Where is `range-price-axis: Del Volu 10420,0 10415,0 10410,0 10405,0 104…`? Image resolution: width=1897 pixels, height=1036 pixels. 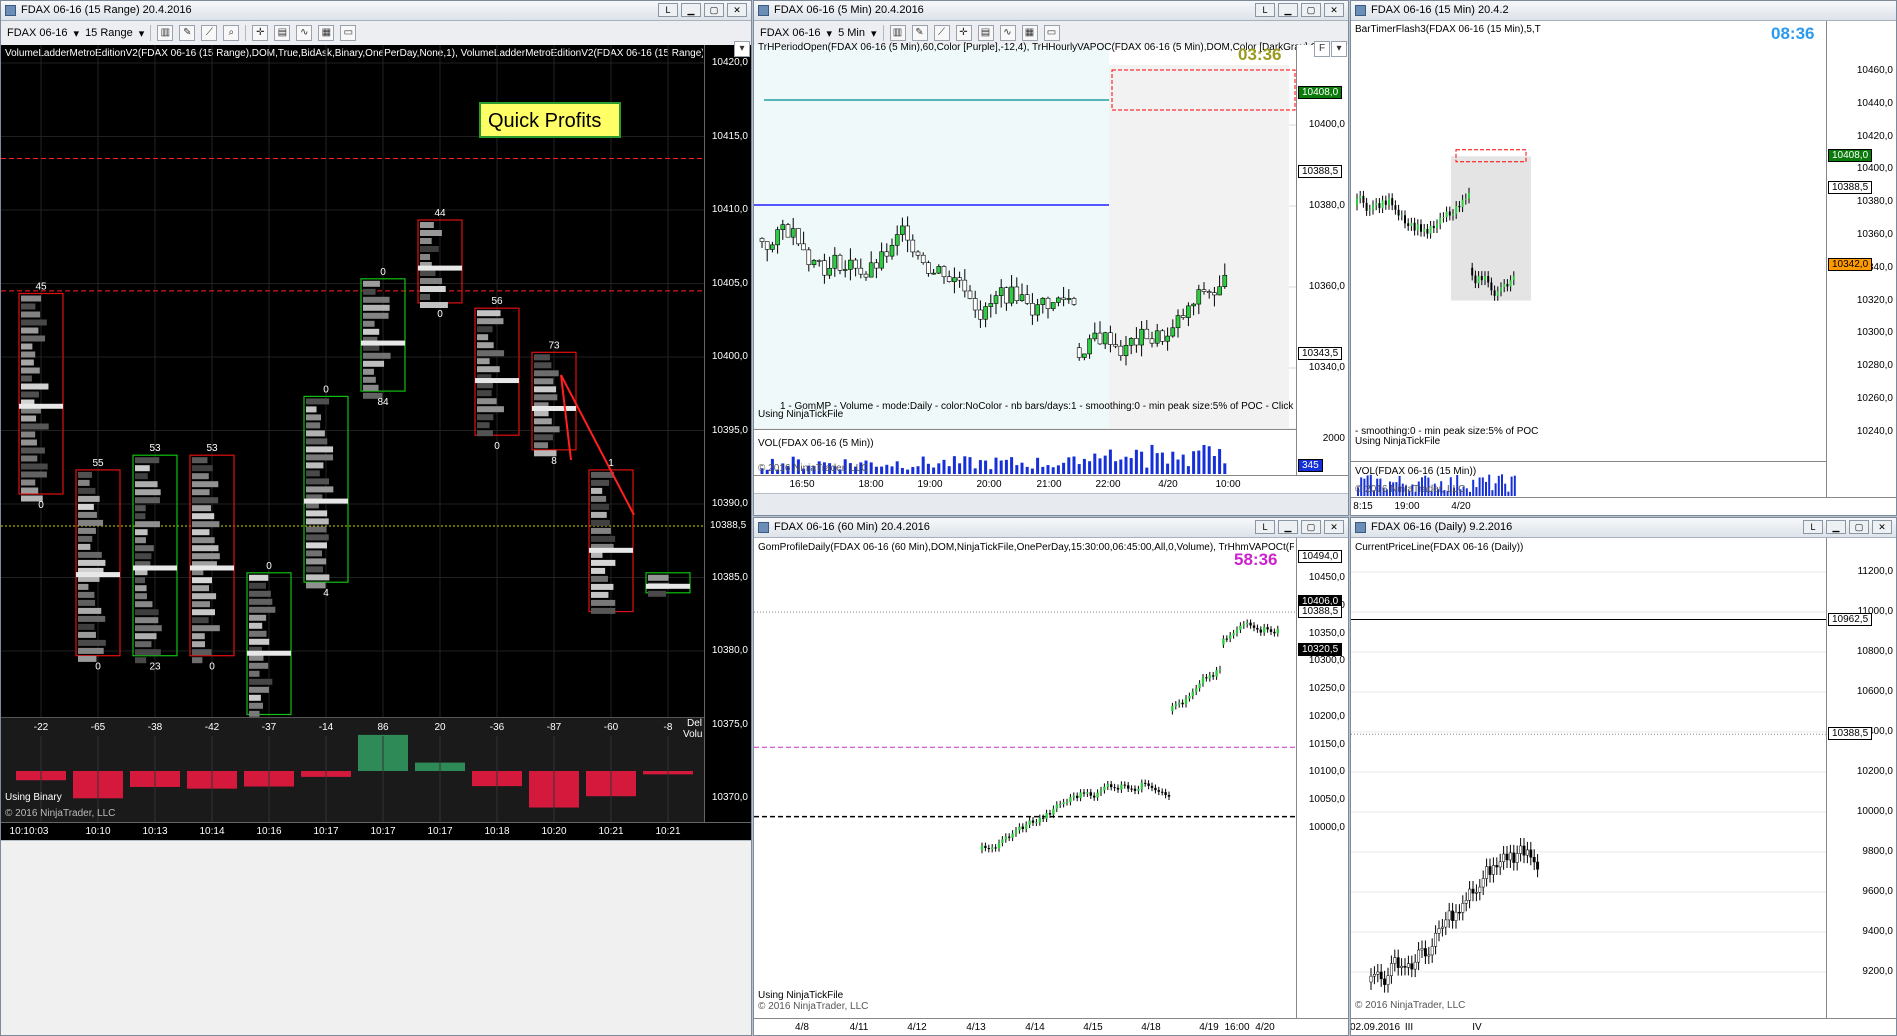 range-price-axis: Del Volu 10420,0 10415,0 10410,0 10405,0 104… is located at coordinates (717, 433).